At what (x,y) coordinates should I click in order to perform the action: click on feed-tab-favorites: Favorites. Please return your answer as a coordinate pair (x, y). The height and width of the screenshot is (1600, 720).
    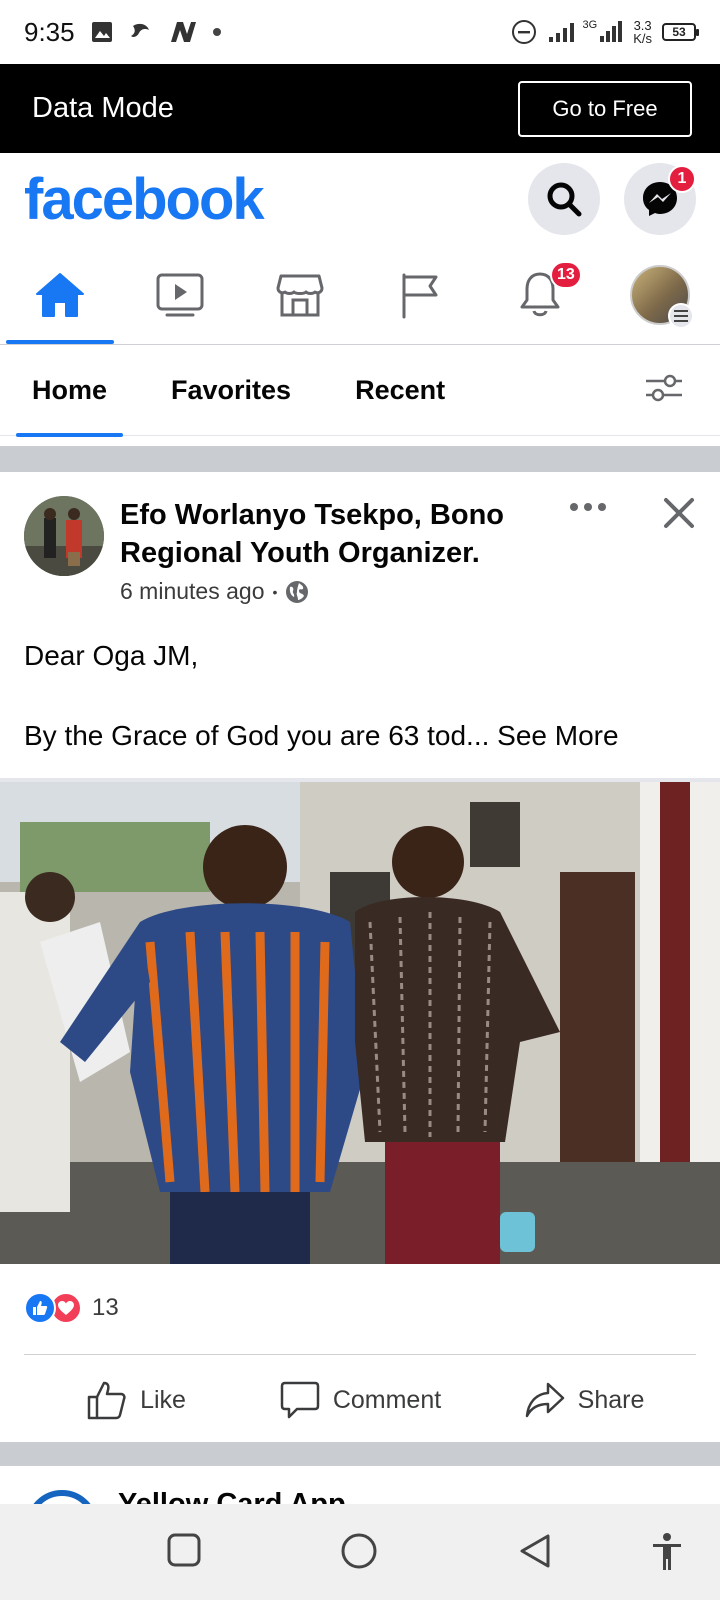
    Looking at the image, I should click on (231, 391).